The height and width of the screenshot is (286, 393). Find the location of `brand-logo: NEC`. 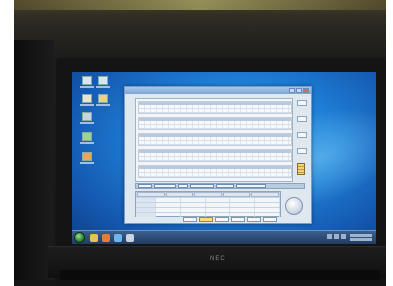

brand-logo: NEC is located at coordinates (218, 259).